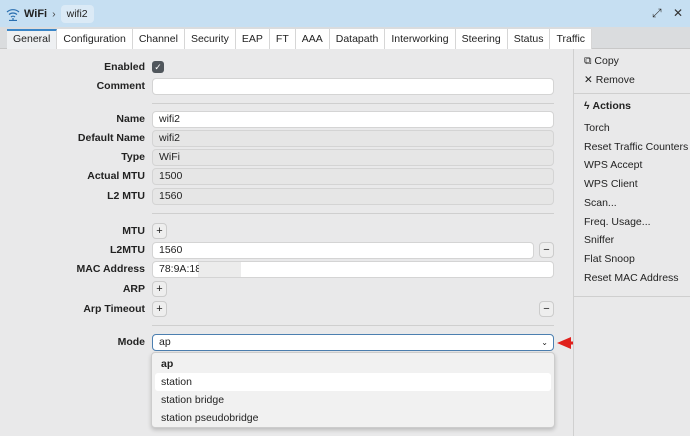 This screenshot has height=436, width=690. Describe the element at coordinates (210, 39) in the screenshot. I see `tab-security: Security` at that location.